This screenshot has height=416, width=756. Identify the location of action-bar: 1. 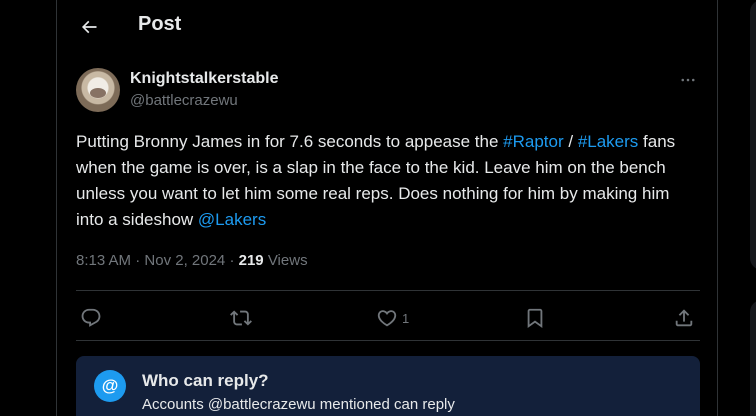
(388, 318).